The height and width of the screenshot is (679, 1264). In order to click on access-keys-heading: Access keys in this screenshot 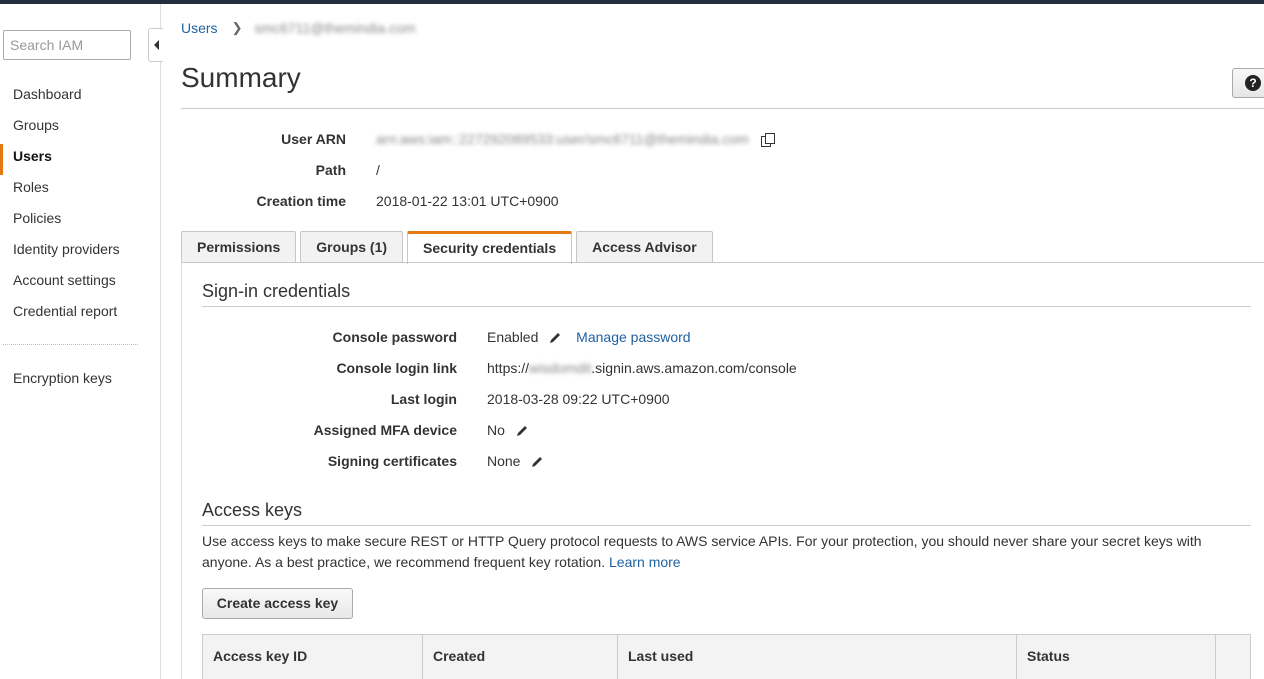, I will do `click(252, 510)`.